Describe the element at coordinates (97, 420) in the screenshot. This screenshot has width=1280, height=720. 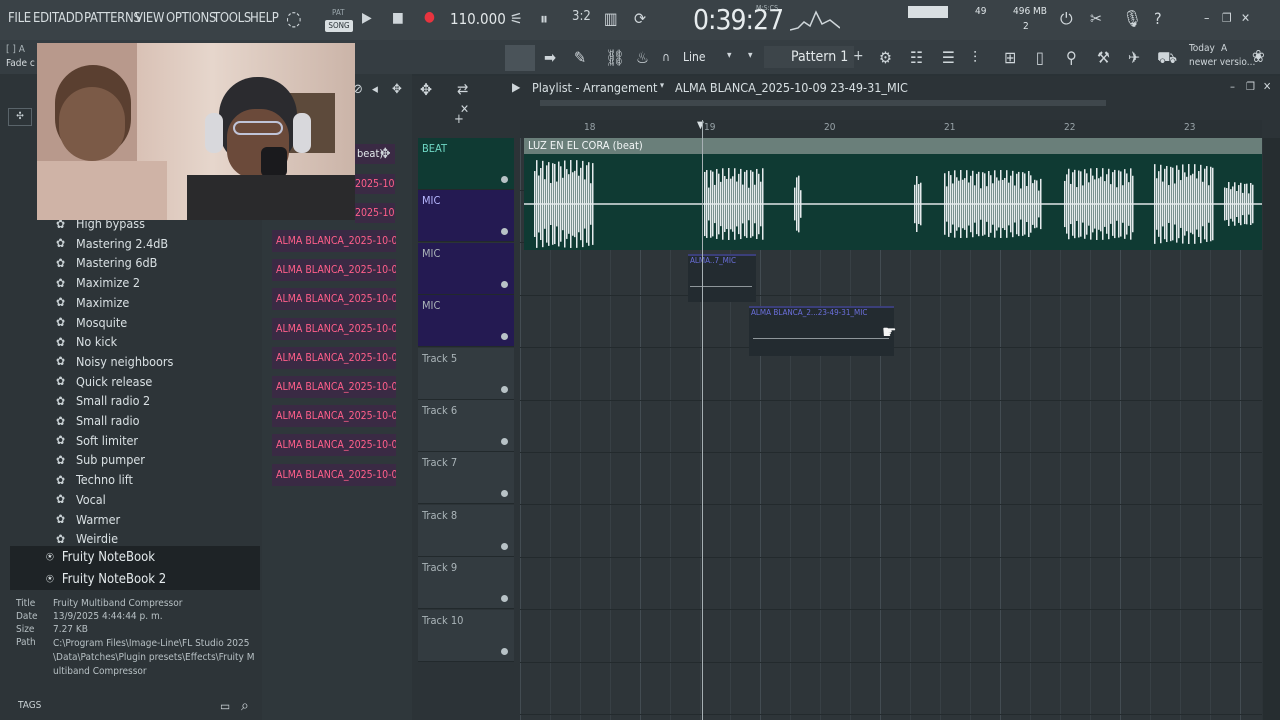
I see `browser-preset-item: ✿ Small radio` at that location.